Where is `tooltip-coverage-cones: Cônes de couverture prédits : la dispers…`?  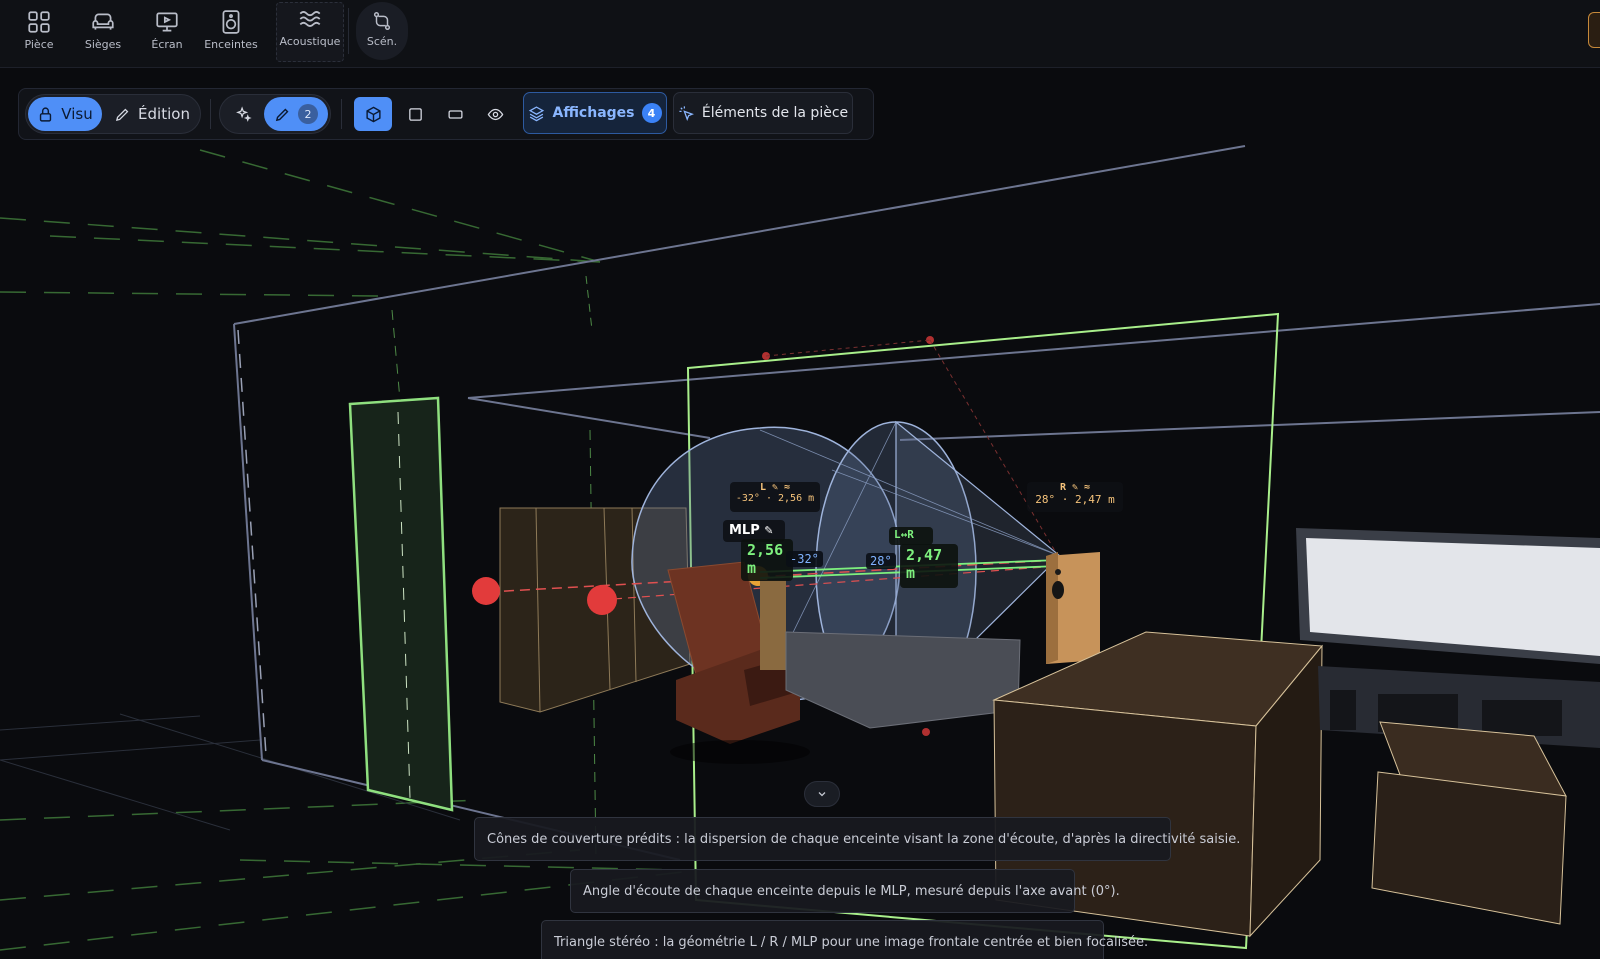
tooltip-coverage-cones: Cônes de couverture prédits : la dispers… is located at coordinates (857, 839).